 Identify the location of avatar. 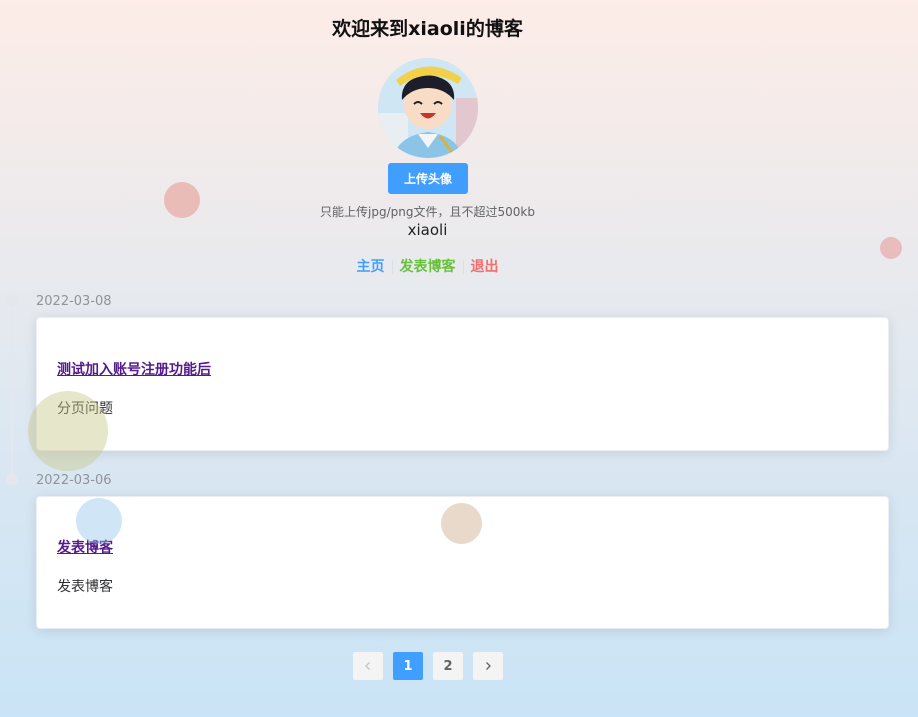
(428, 108).